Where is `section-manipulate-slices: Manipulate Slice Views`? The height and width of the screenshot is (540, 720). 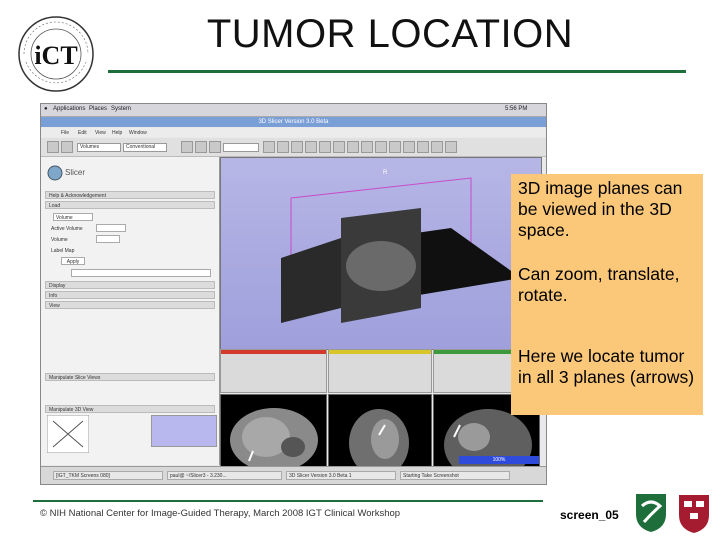
section-manipulate-slices: Manipulate Slice Views is located at coordinates (130, 377).